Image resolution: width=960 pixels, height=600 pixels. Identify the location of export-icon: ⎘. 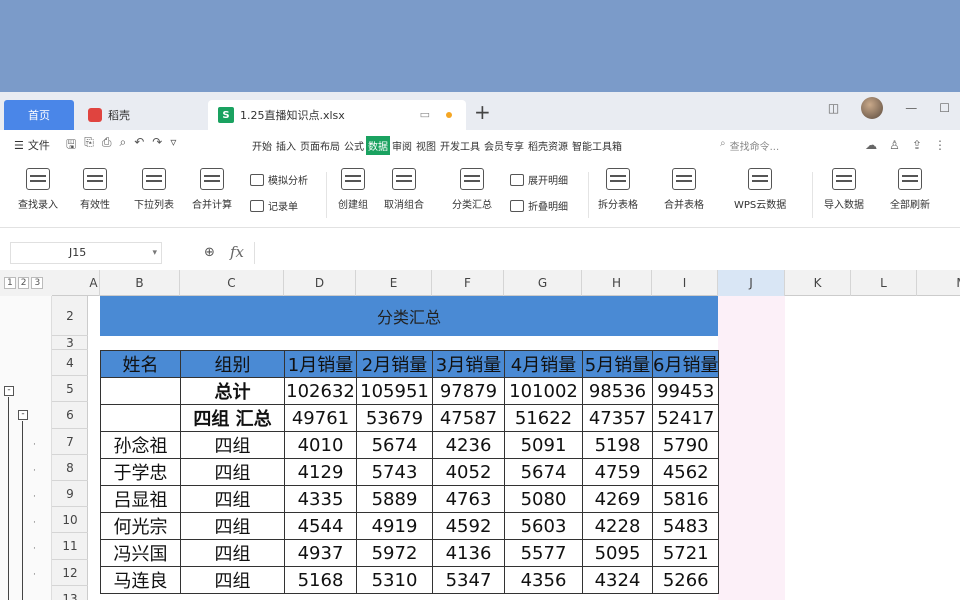
(89, 145).